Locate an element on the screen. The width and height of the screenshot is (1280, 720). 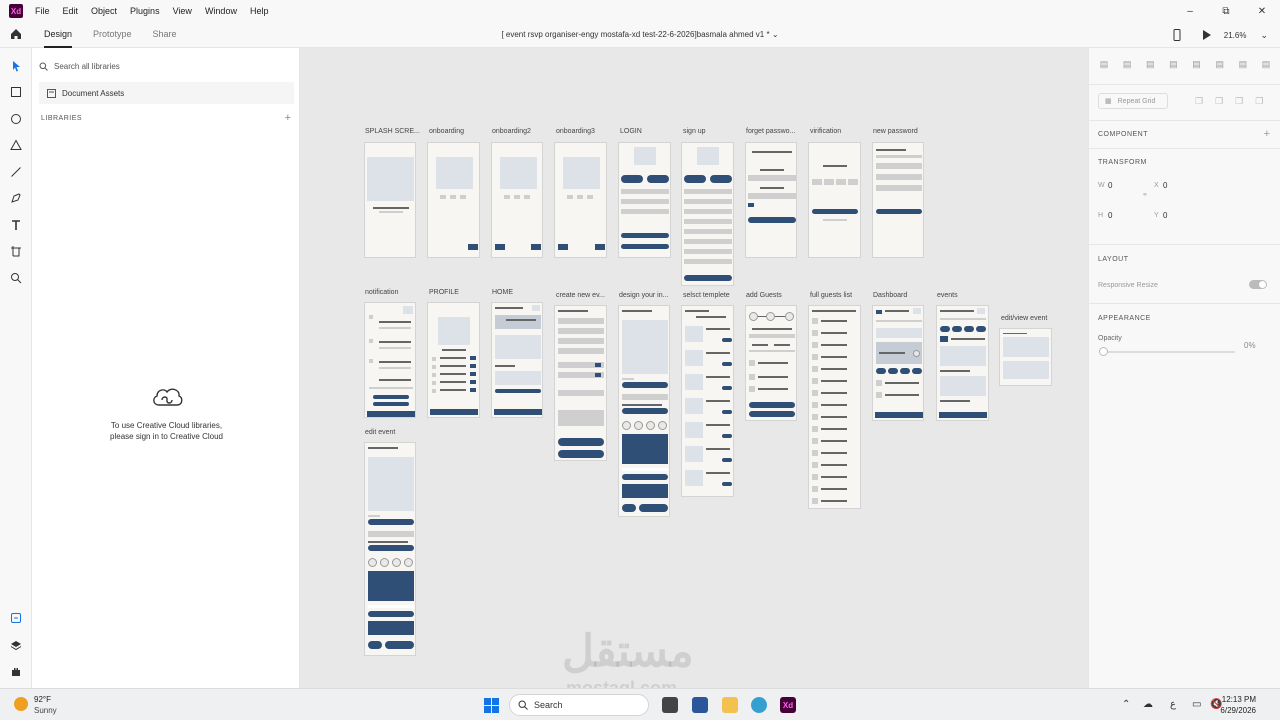
display-icon: ▭ is located at coordinates (1196, 704).